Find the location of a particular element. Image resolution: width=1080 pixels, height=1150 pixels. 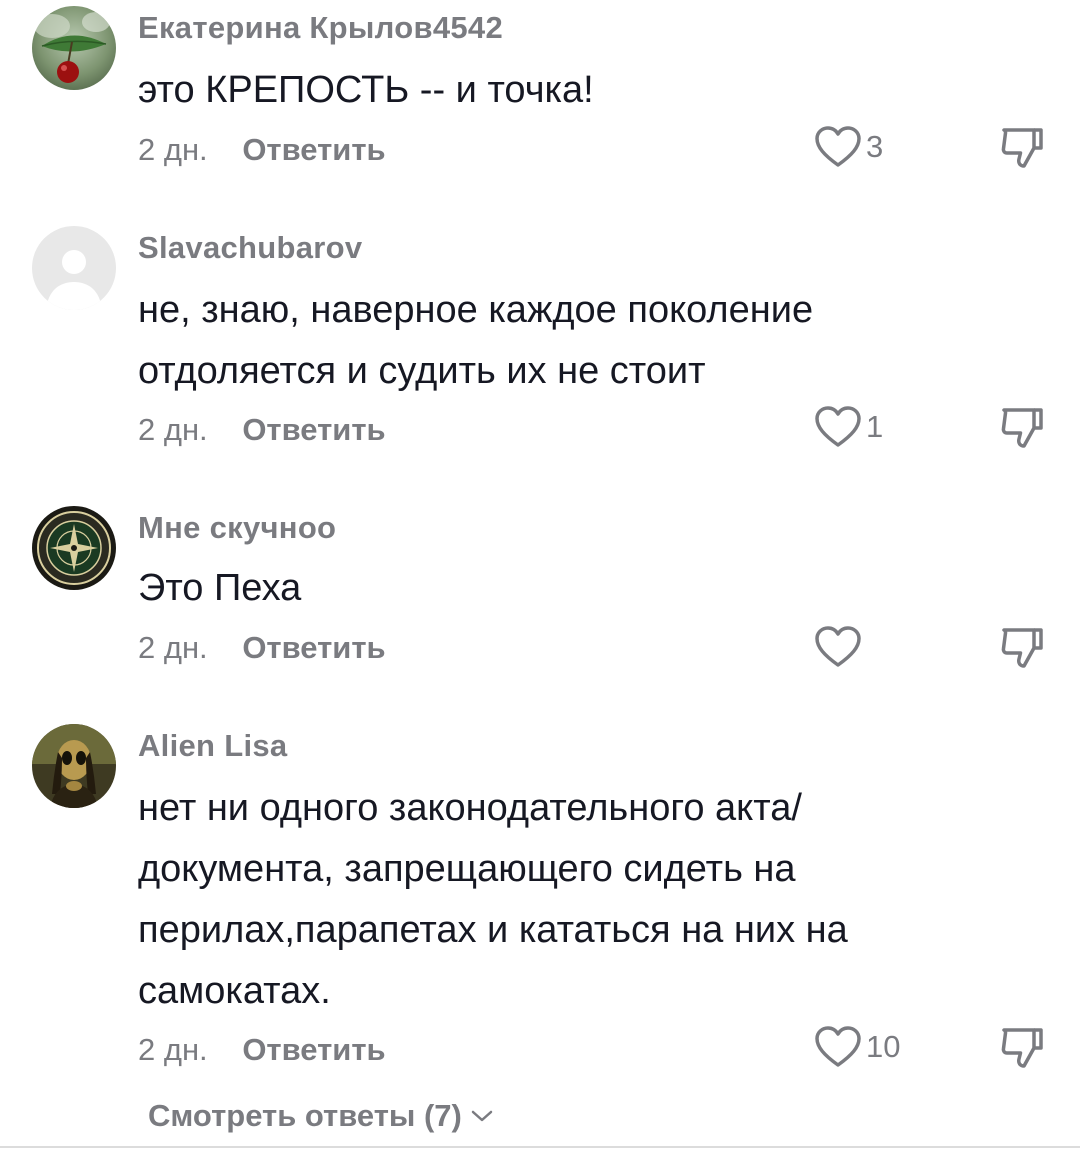

default-avatar-image is located at coordinates (74, 268).